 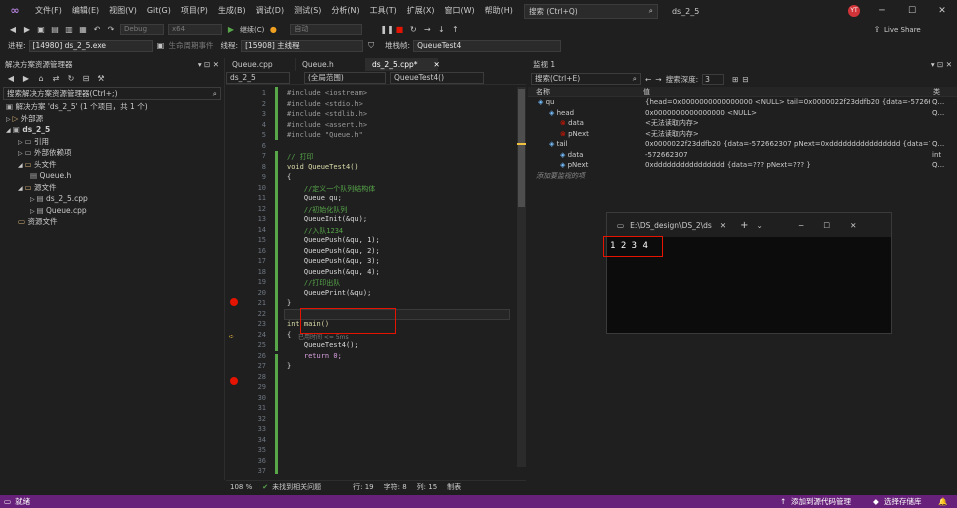 I want to click on repo-icon: ◆, so click(x=876, y=501).